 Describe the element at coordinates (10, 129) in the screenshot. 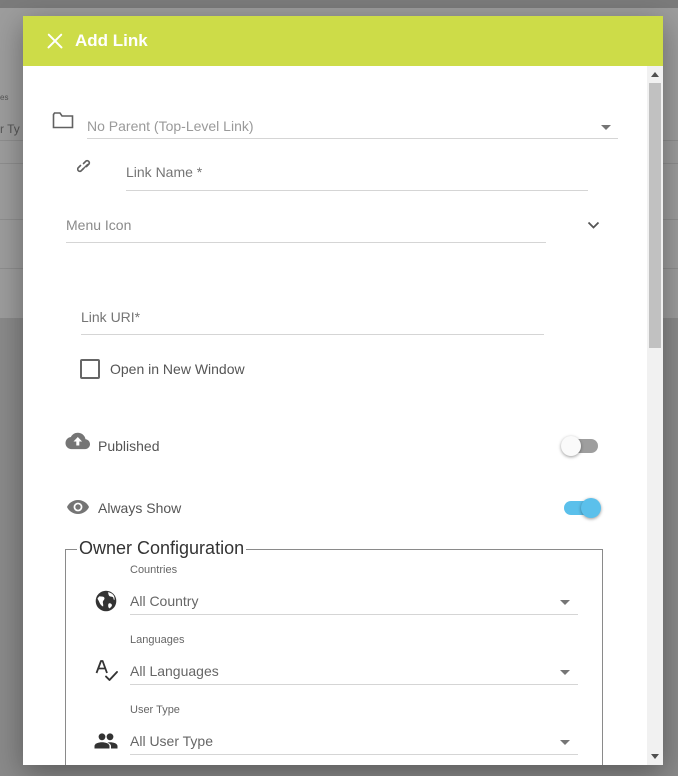

I see `background-fragment-left: r Ty` at that location.